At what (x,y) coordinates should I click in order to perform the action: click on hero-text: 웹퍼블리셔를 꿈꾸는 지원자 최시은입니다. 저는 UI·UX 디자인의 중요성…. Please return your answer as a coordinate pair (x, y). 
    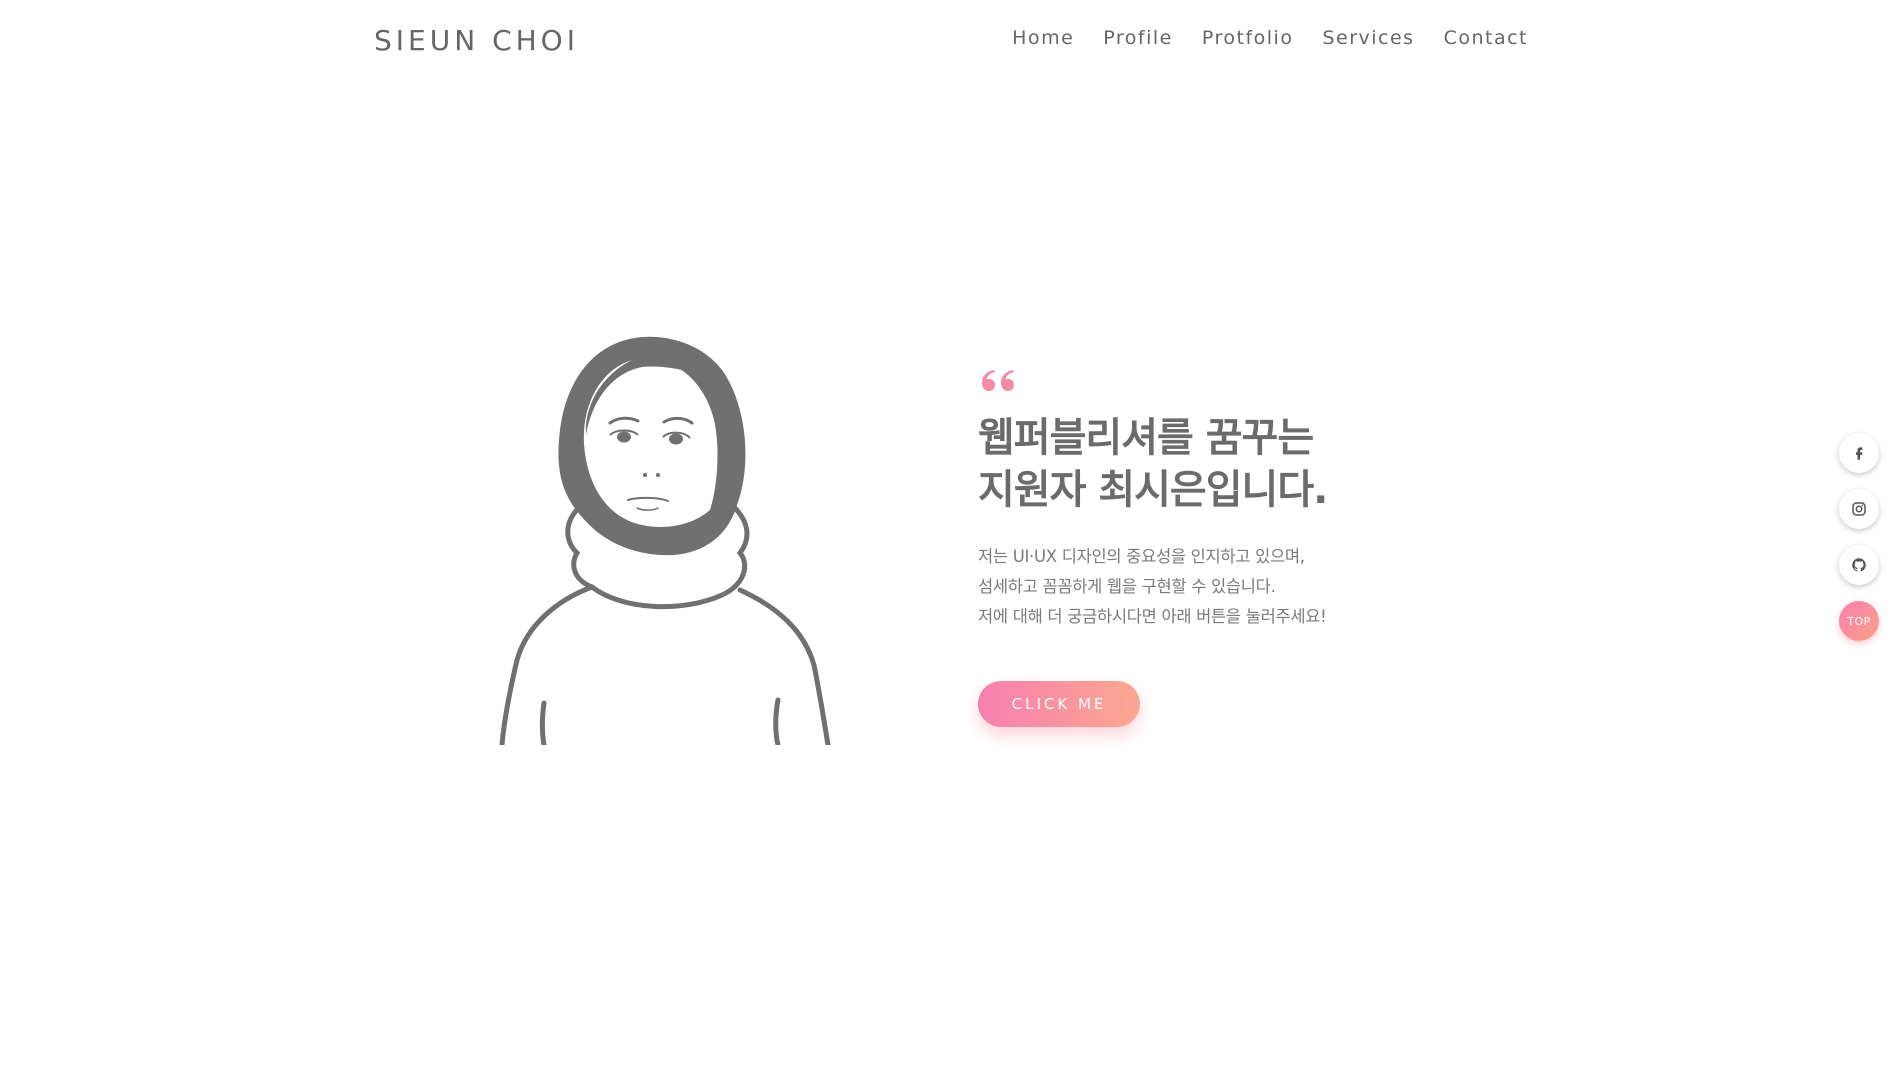
    Looking at the image, I should click on (1238, 545).